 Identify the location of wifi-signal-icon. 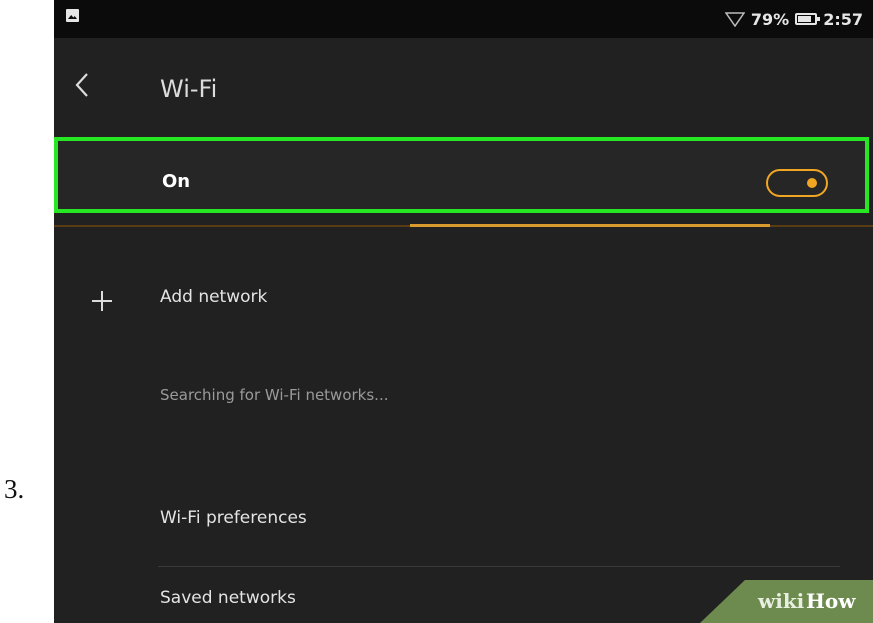
(734, 19).